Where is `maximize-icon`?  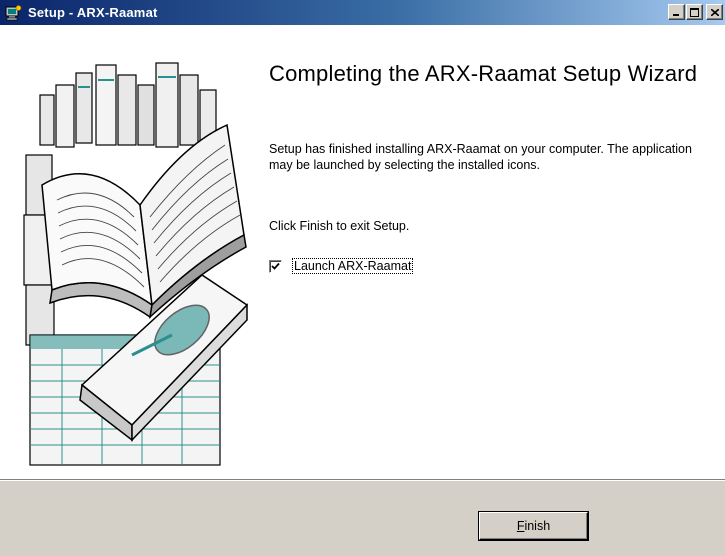 maximize-icon is located at coordinates (694, 12).